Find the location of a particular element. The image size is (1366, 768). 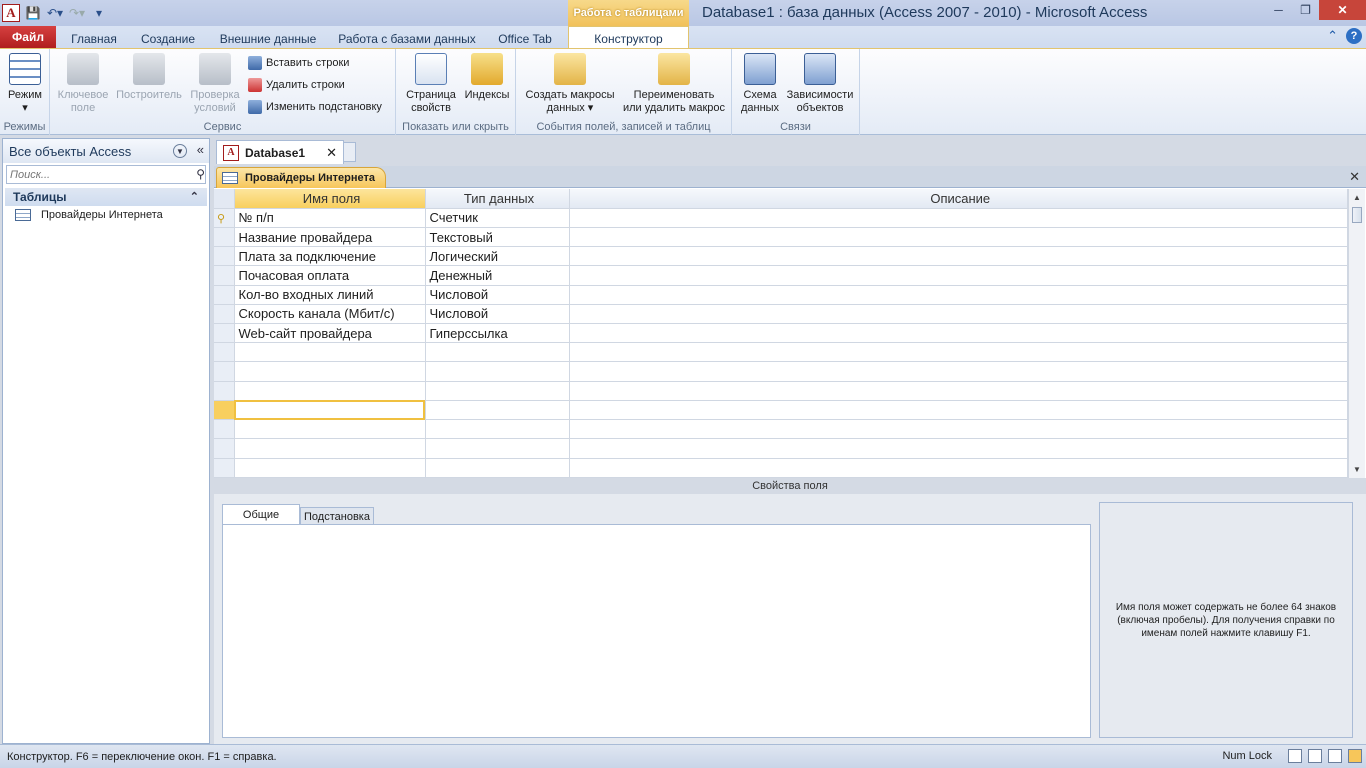

restore-icon: ❐ is located at coordinates (1305, 10).